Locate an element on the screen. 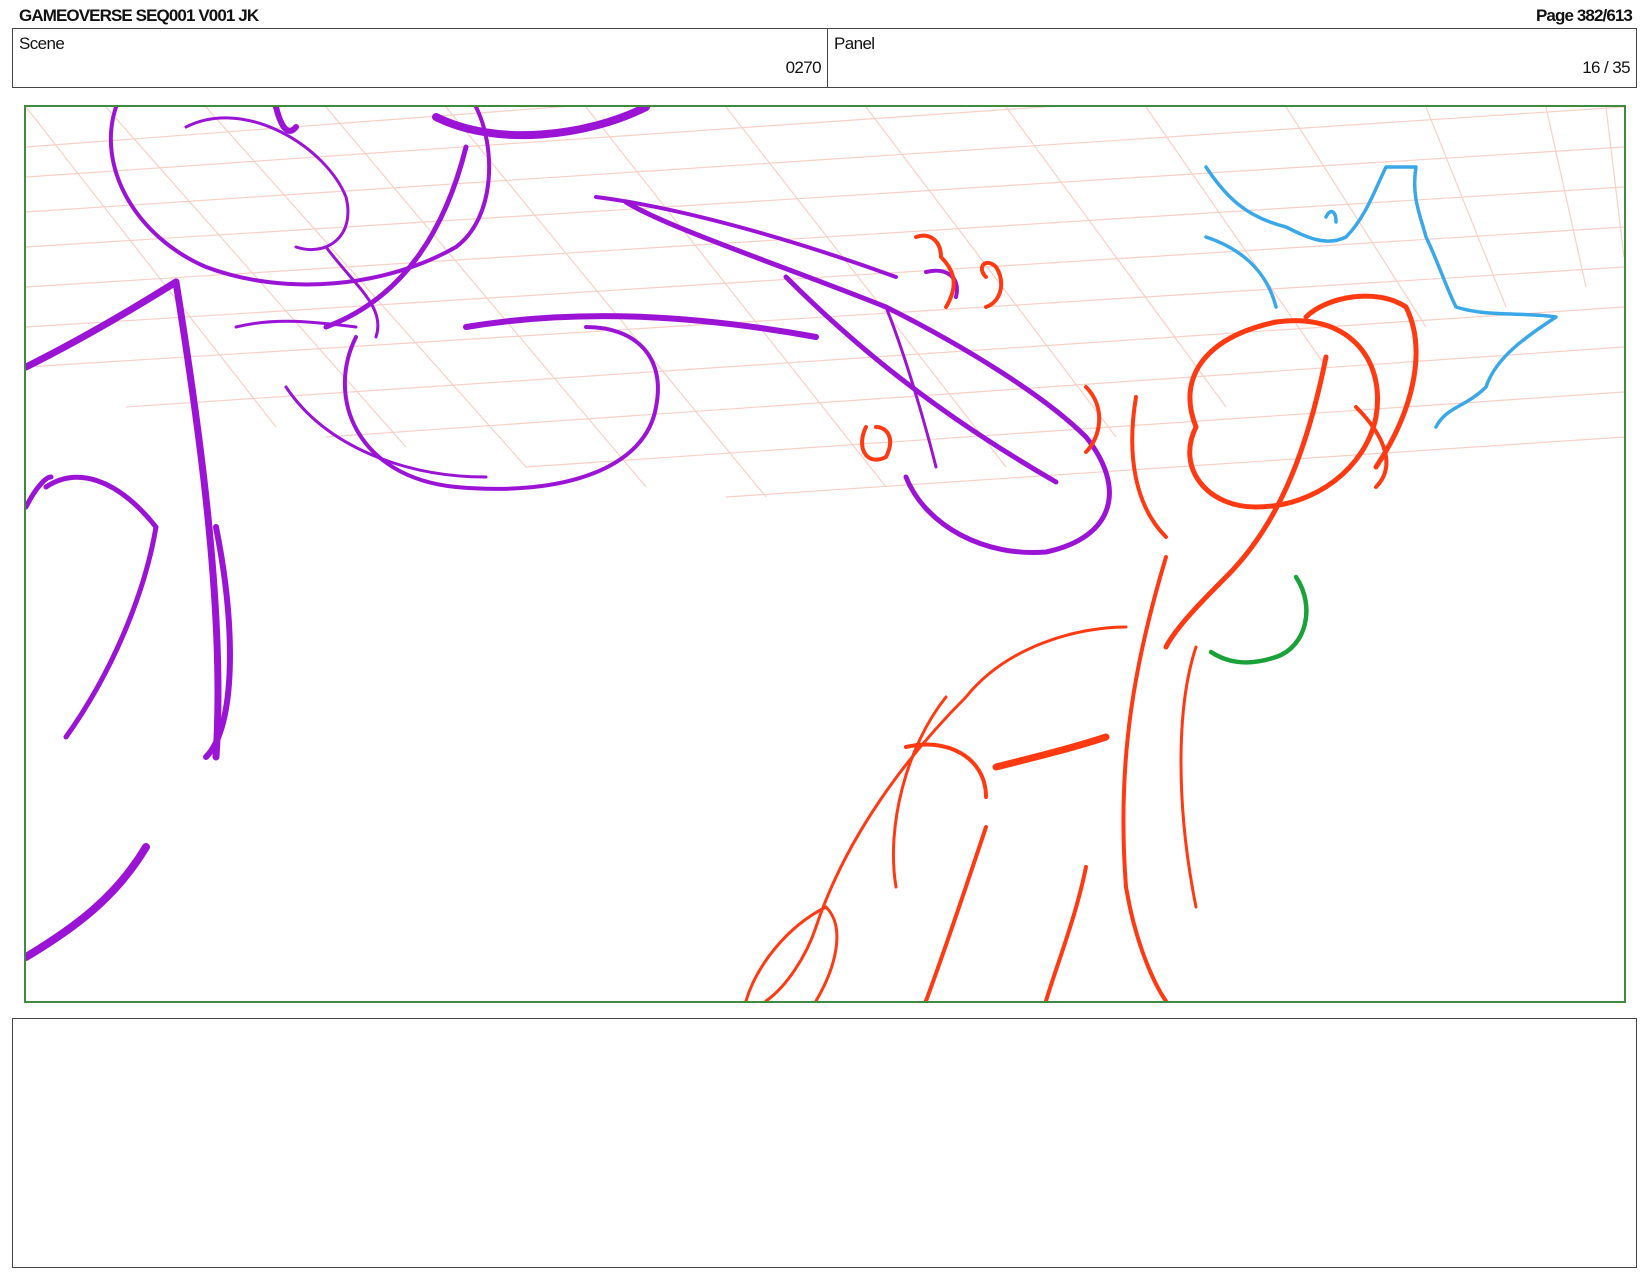  scene-label: Scene is located at coordinates (42, 43).